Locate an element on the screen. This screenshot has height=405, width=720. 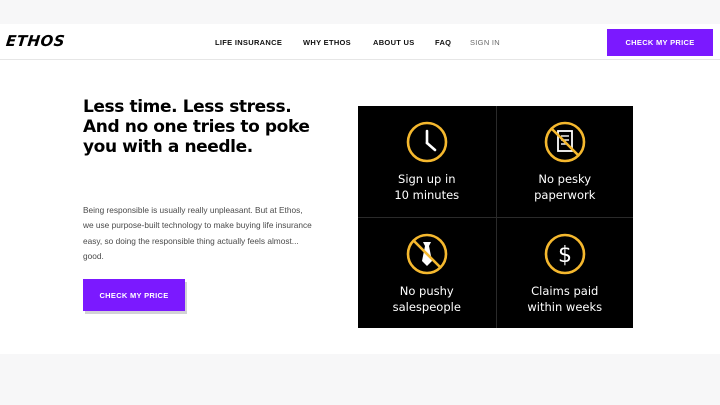
nav-faq: FAQ is located at coordinates (443, 42).